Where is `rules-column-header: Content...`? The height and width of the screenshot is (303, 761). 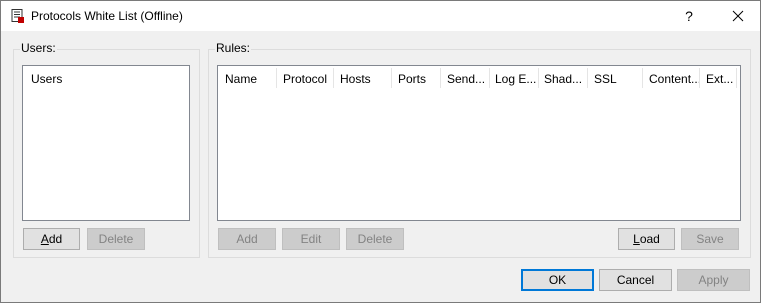 rules-column-header: Content... is located at coordinates (674, 79).